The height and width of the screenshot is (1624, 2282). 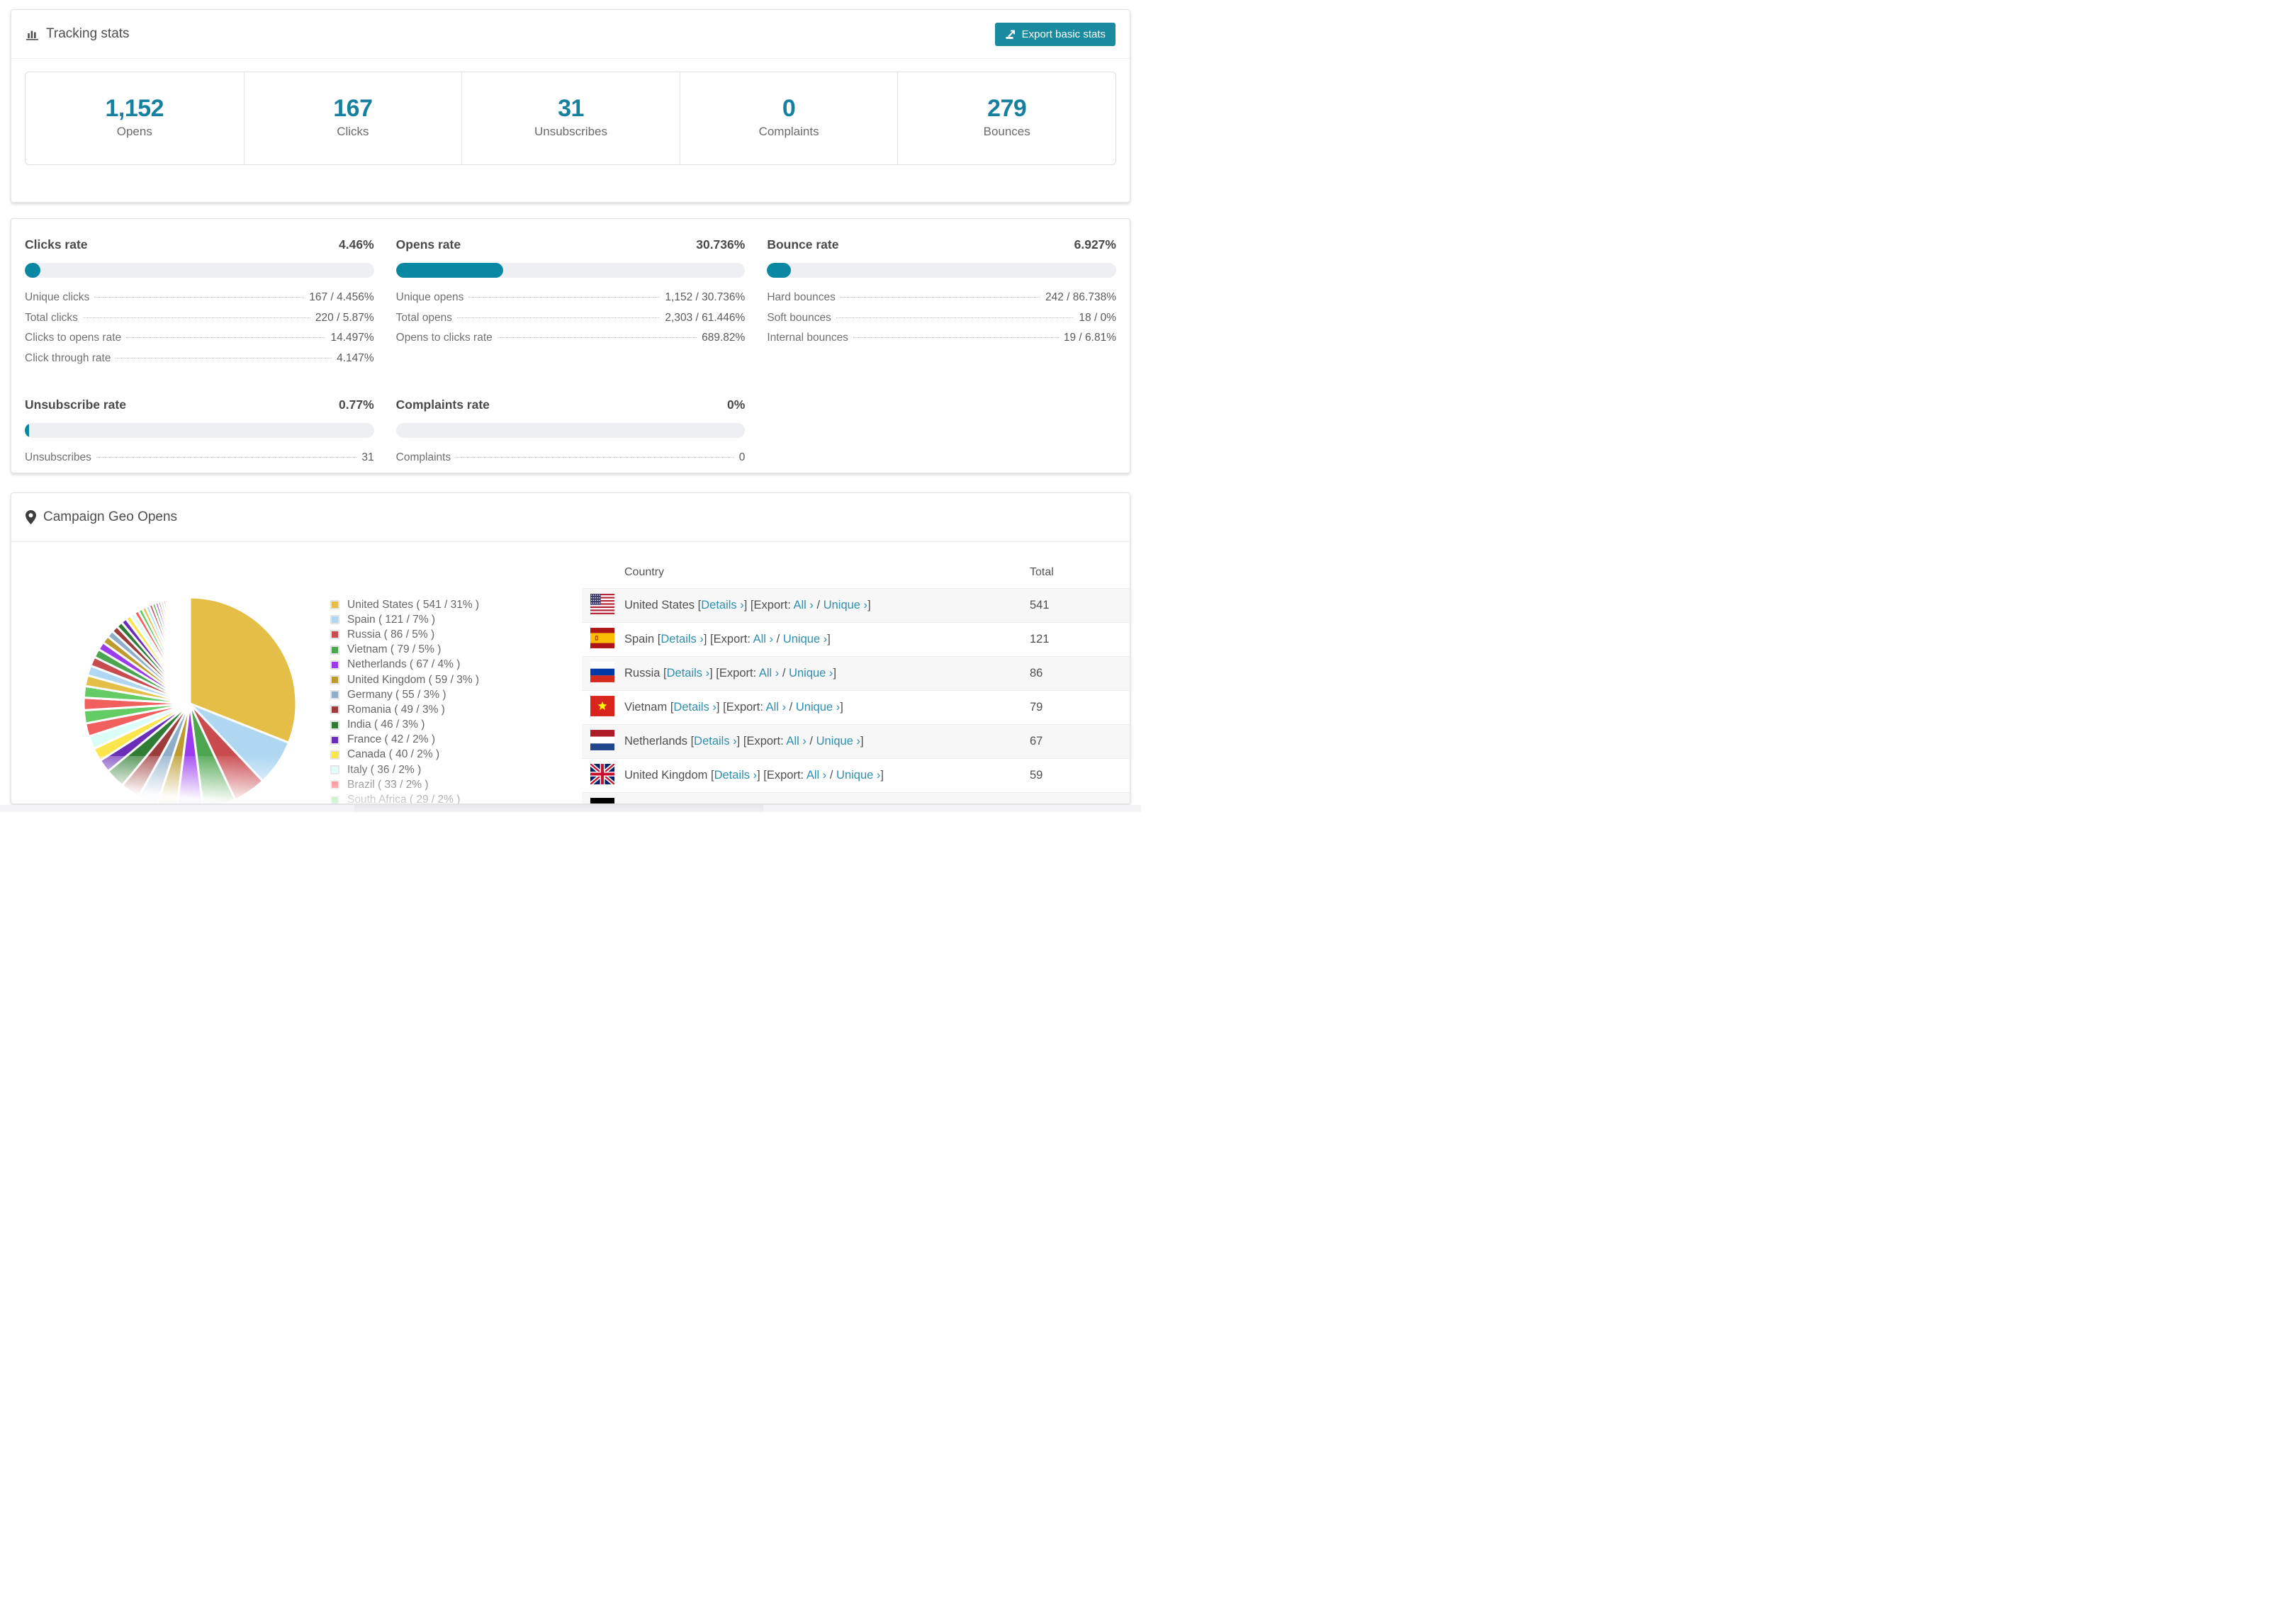 I want to click on summary-label: Clicks, so click(x=353, y=131).